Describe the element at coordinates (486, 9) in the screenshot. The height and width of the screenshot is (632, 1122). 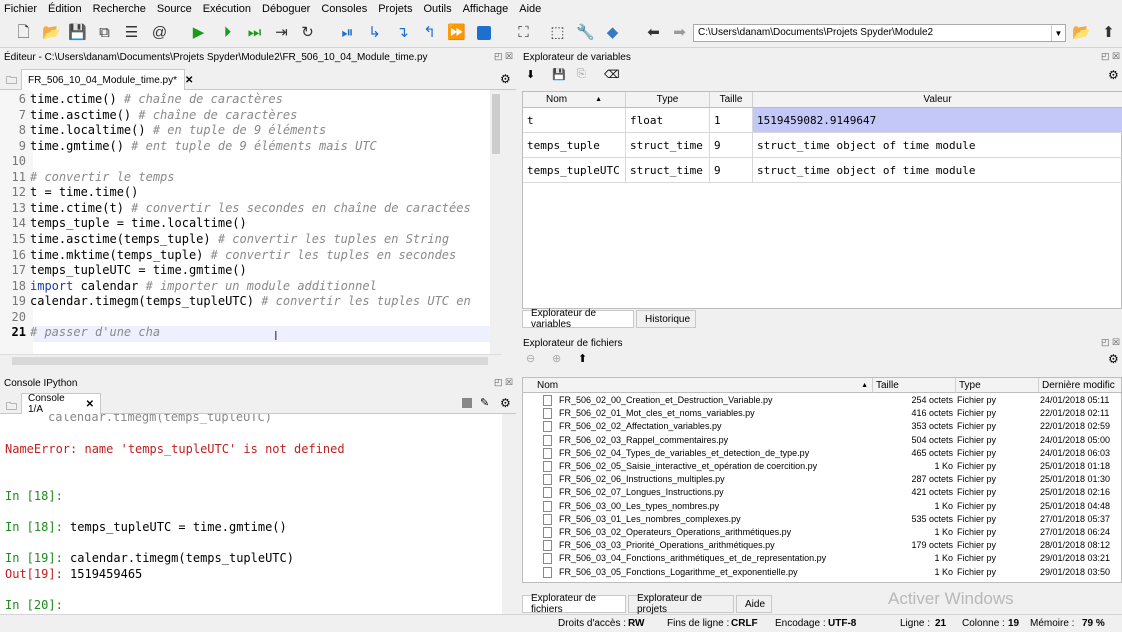
I see `menu-item: Affichage` at that location.